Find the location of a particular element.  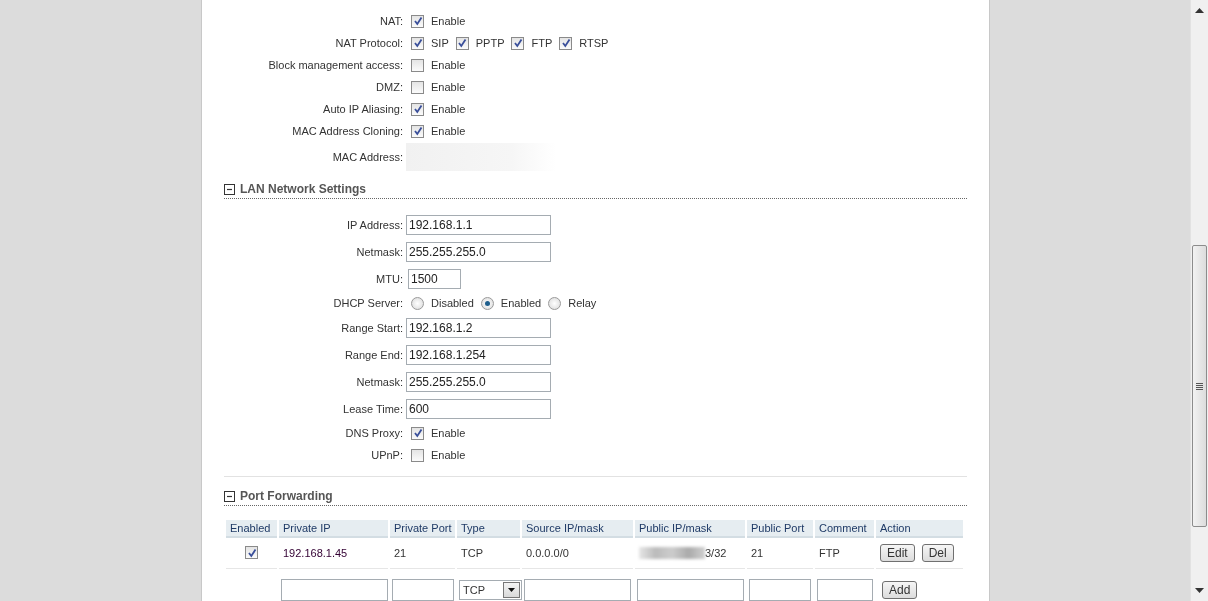

scroll-thumb is located at coordinates (1199, 386).